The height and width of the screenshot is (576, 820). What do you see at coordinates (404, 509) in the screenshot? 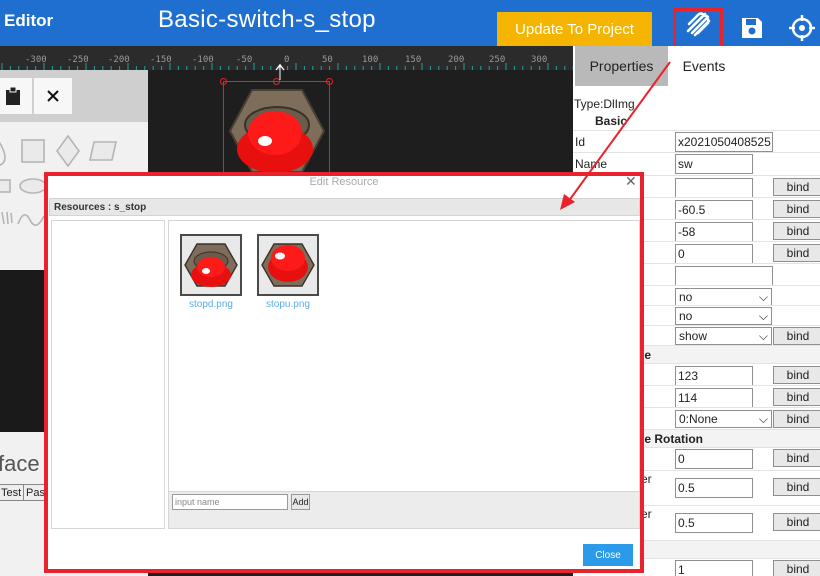
I see `add-resource-bar: input name Add` at bounding box center [404, 509].